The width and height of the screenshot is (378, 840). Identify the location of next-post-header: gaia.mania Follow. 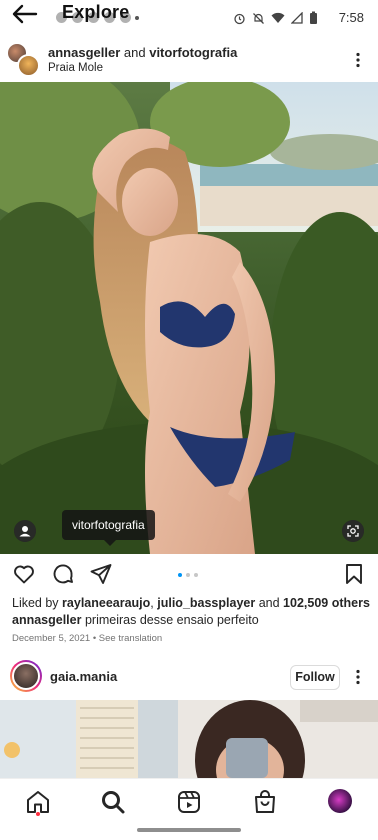
(189, 677).